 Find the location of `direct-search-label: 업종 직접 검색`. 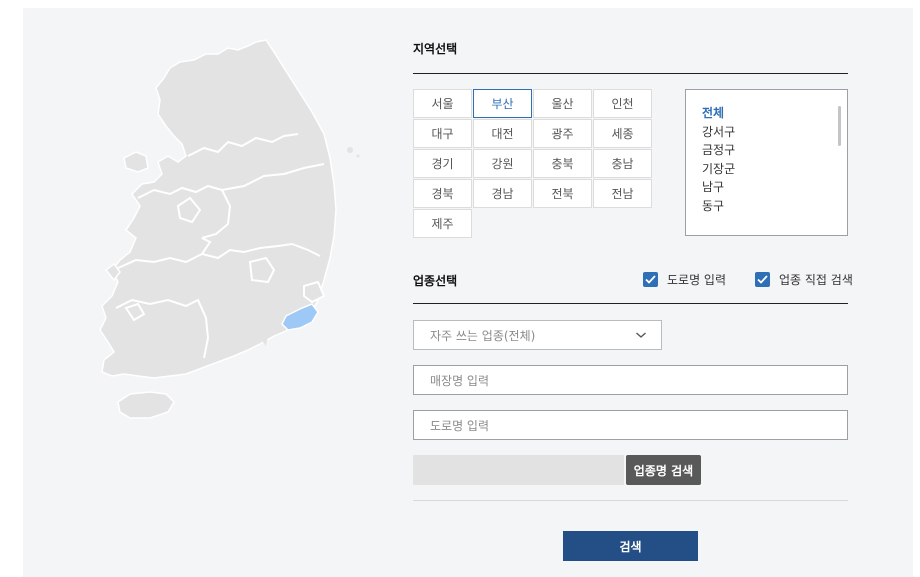

direct-search-label: 업종 직접 검색 is located at coordinates (816, 280).